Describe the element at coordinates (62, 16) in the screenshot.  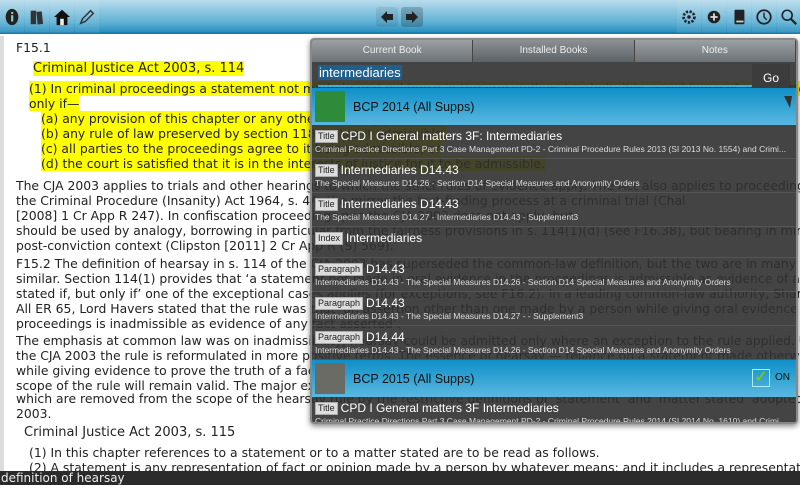
I see `home-icon` at that location.